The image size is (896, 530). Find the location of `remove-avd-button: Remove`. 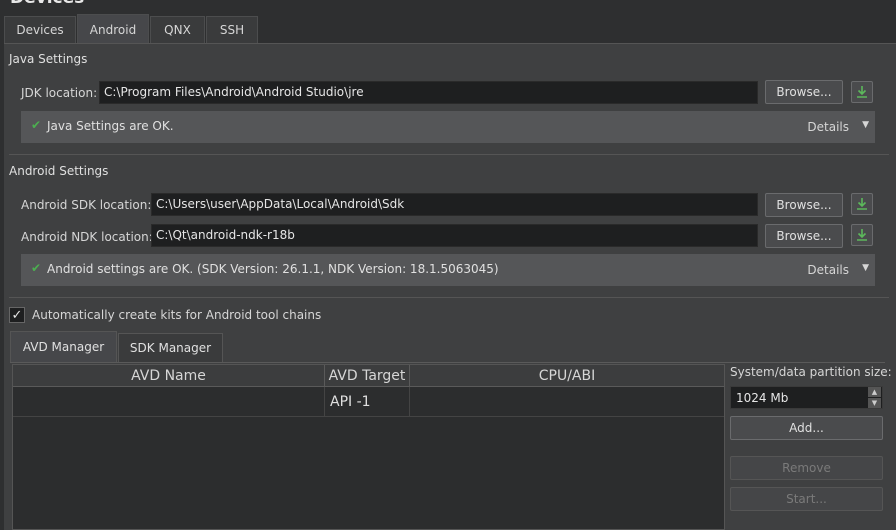

remove-avd-button: Remove is located at coordinates (806, 468).